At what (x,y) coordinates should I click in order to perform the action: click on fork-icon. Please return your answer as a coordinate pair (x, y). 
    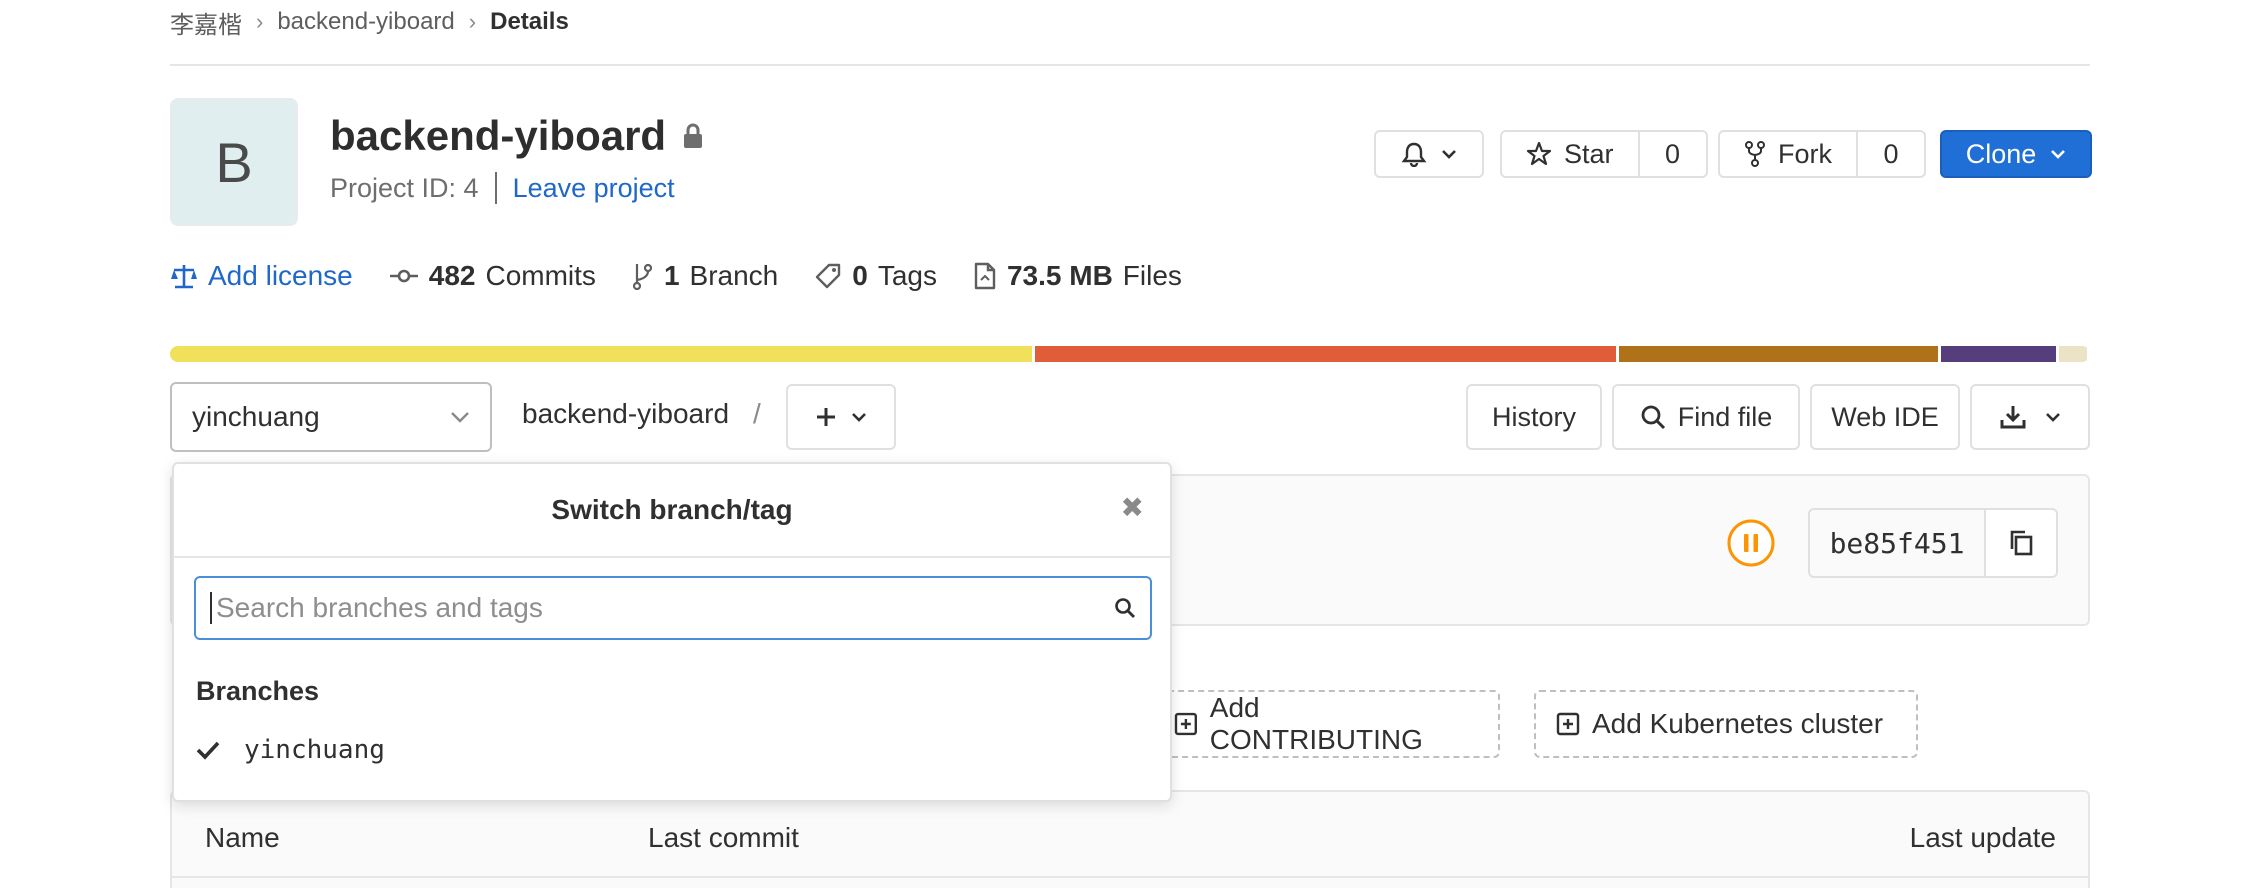
    Looking at the image, I should click on (1755, 154).